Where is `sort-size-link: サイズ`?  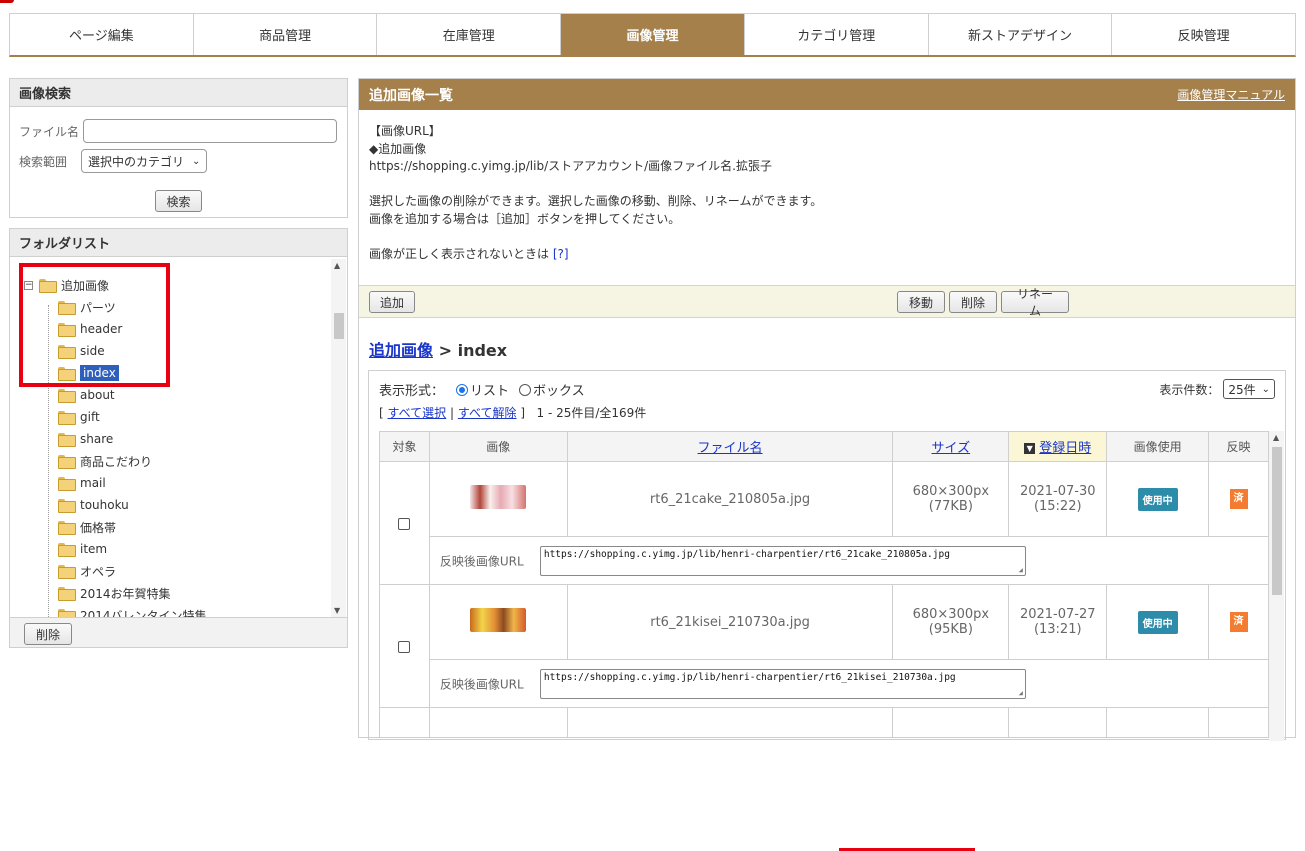 sort-size-link: サイズ is located at coordinates (951, 448).